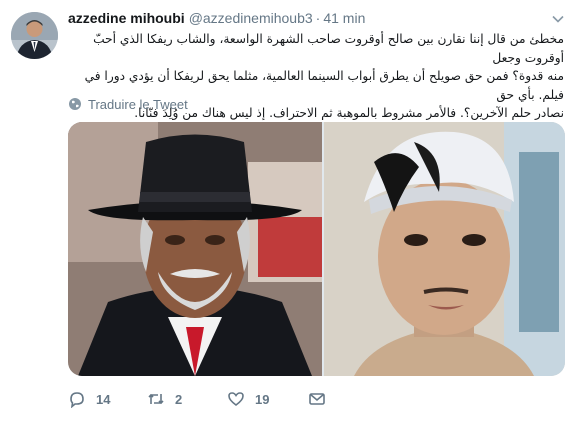 The height and width of the screenshot is (429, 575). I want to click on tweet-timestamp: 41 min, so click(344, 18).